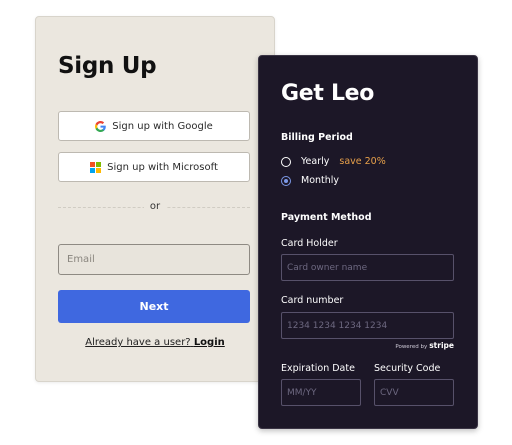 The image size is (512, 445). I want to click on divider-or: or, so click(155, 207).